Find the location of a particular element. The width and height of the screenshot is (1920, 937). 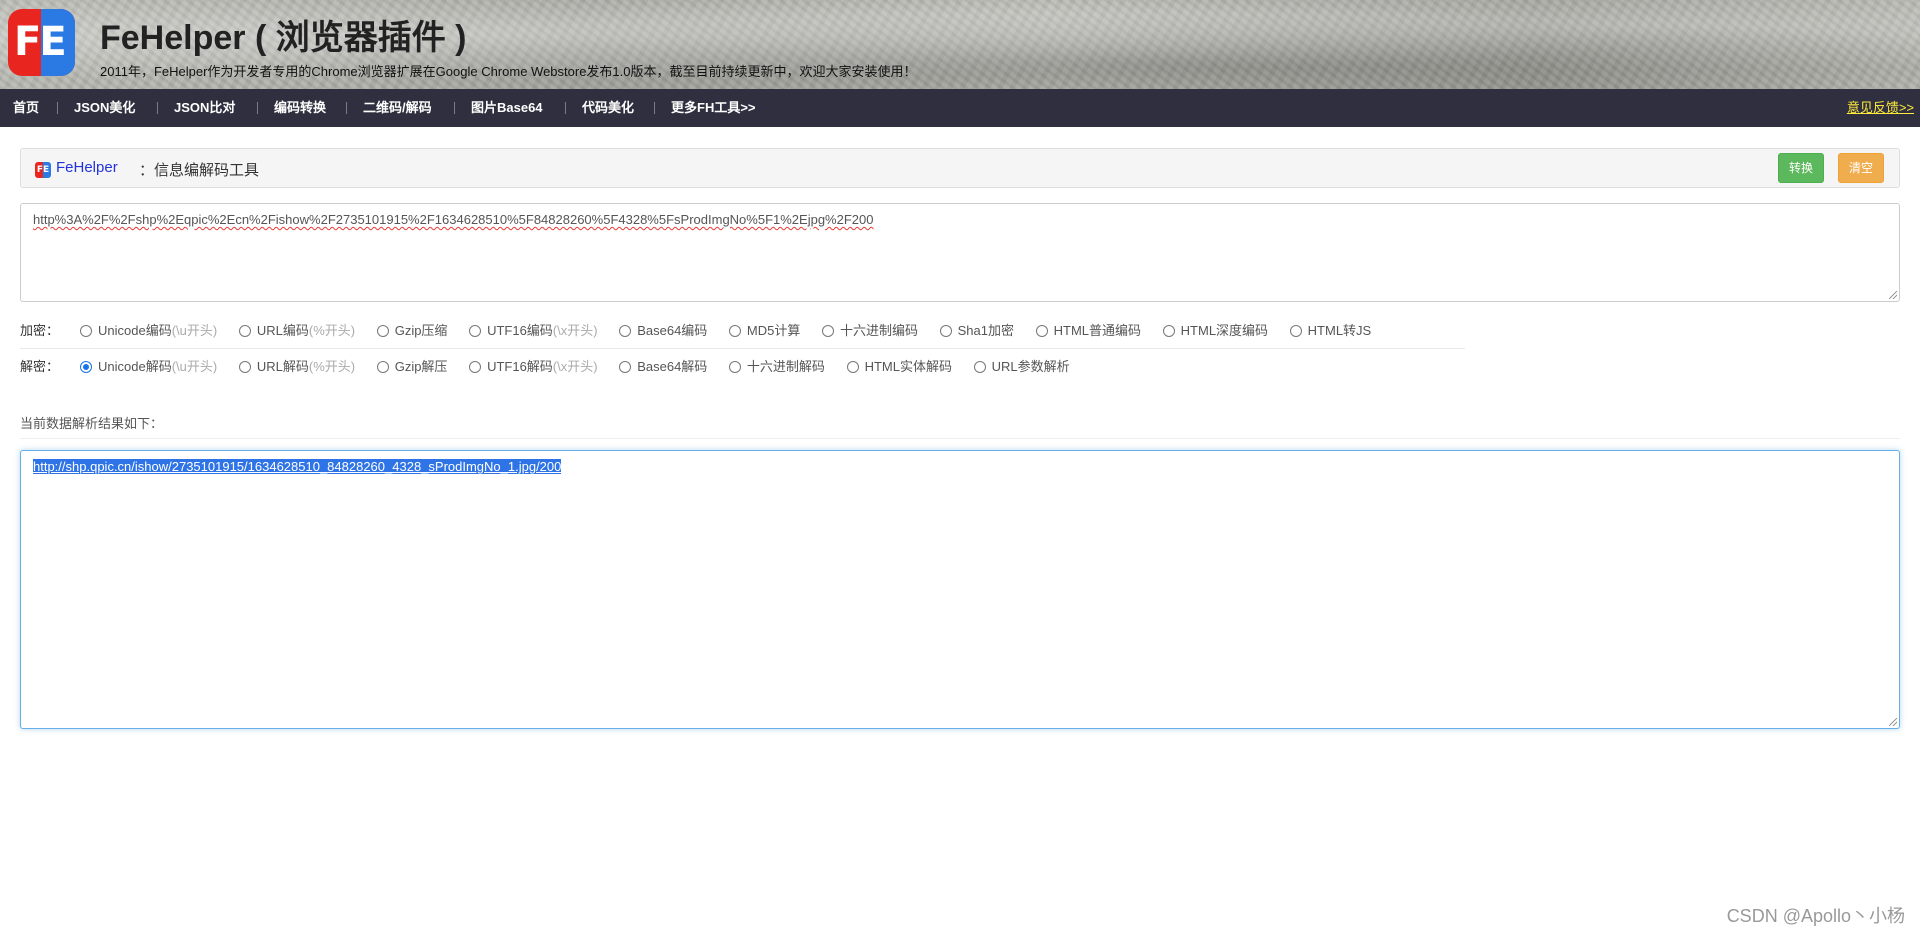

encode-option-utf16: UTF16编码(\x开头) is located at coordinates (533, 329).